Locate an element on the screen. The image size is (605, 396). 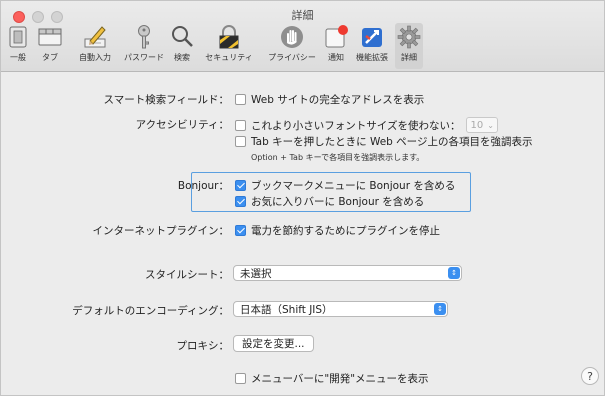
toolbar-item-passwords: パスワード is located at coordinates (144, 46).